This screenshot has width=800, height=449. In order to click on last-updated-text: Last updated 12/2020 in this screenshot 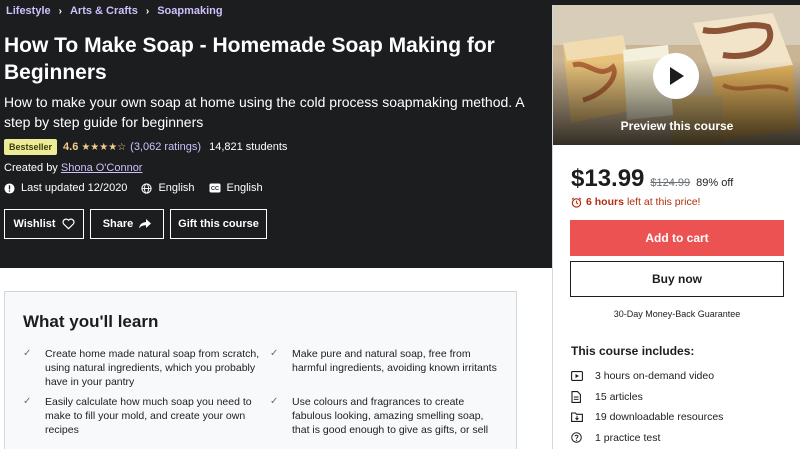, I will do `click(74, 188)`.